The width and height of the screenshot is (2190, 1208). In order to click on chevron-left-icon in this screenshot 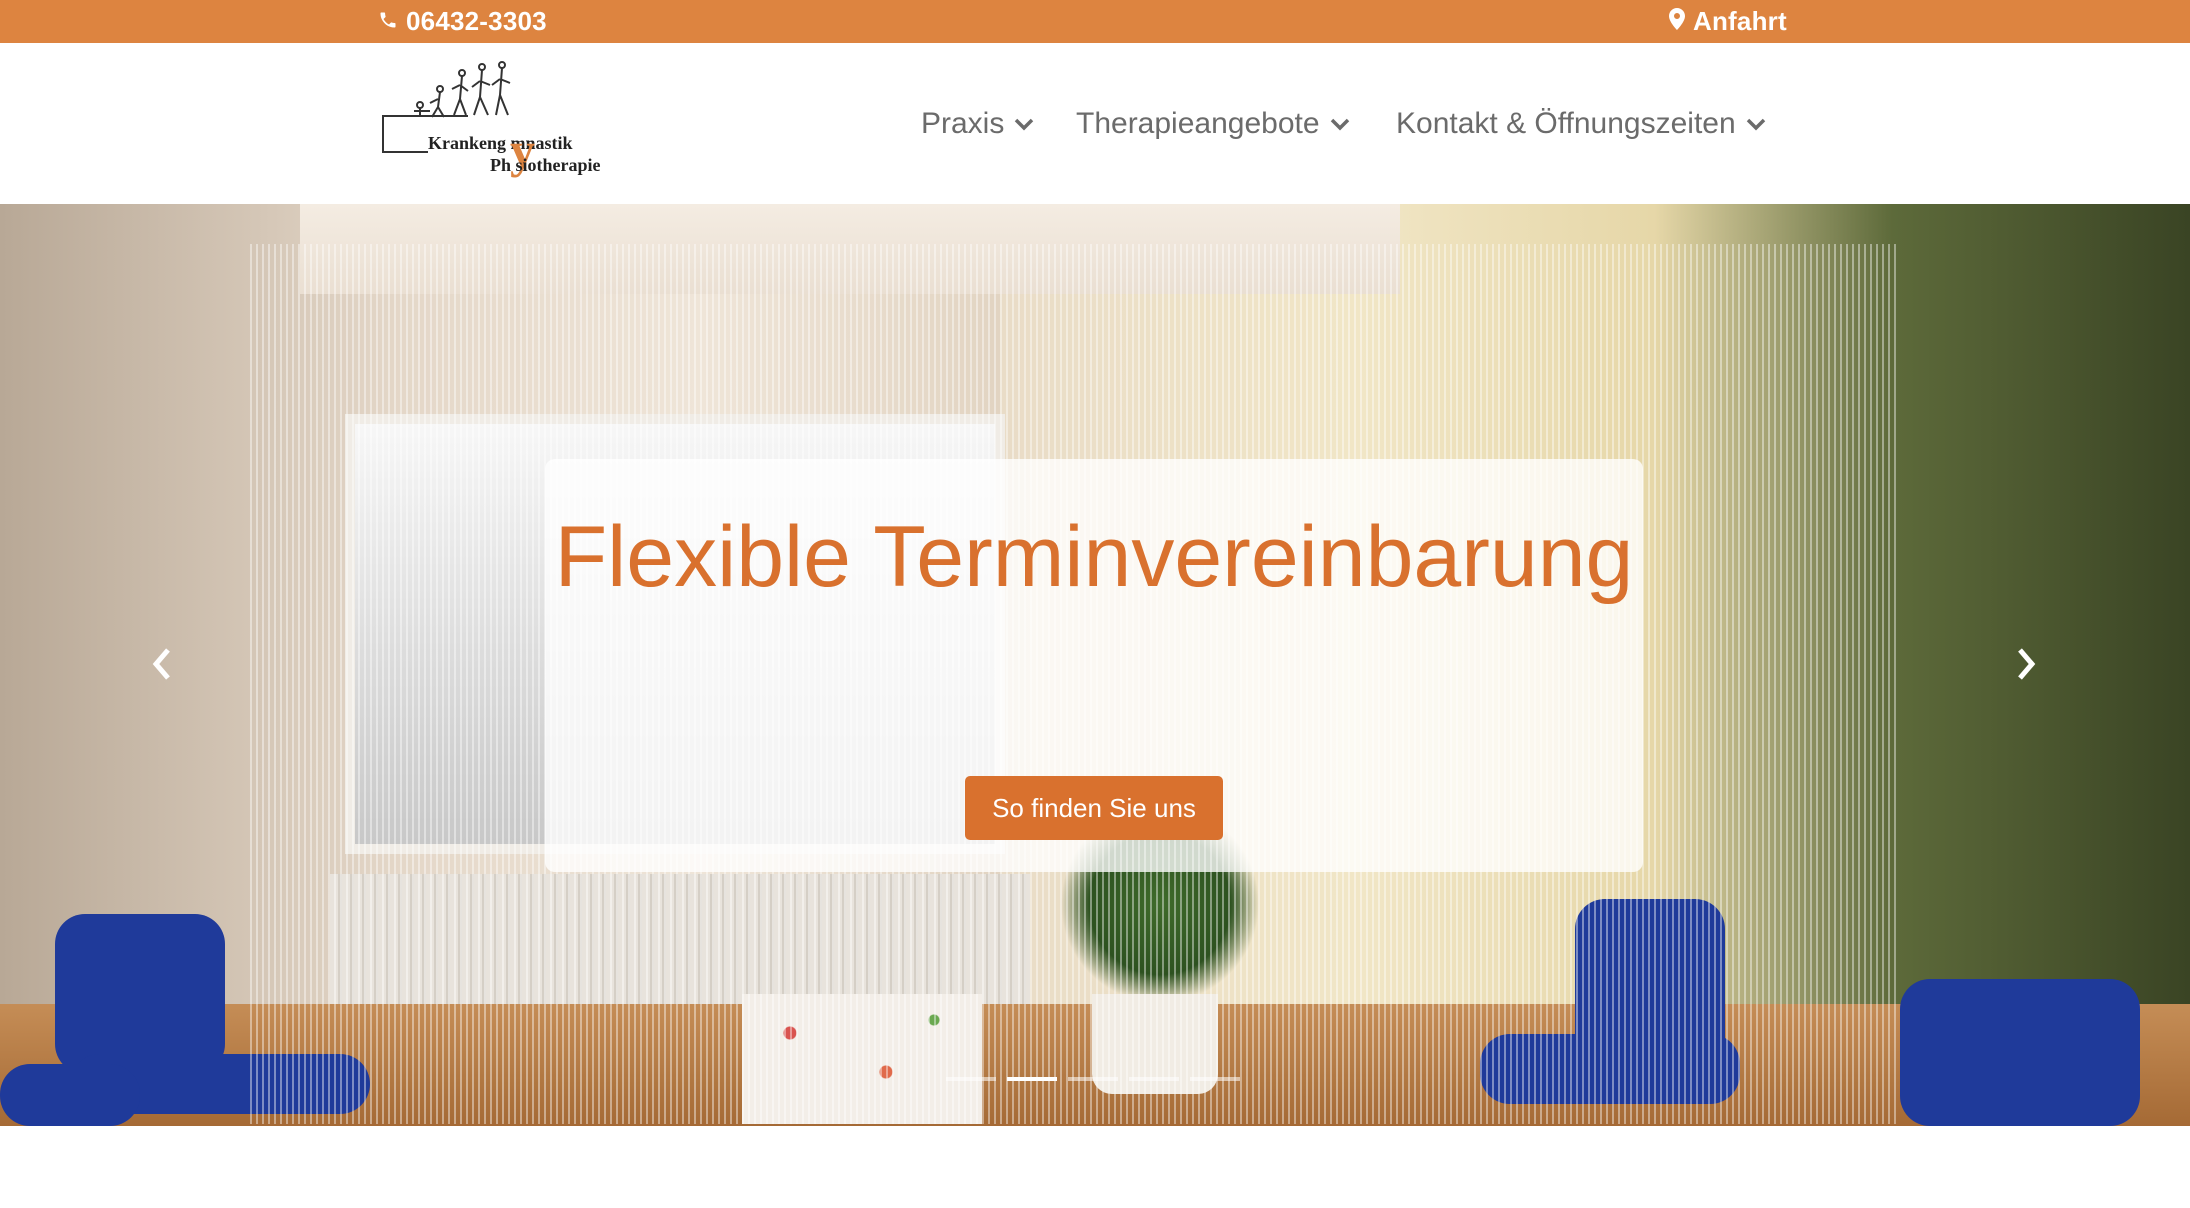, I will do `click(162, 666)`.